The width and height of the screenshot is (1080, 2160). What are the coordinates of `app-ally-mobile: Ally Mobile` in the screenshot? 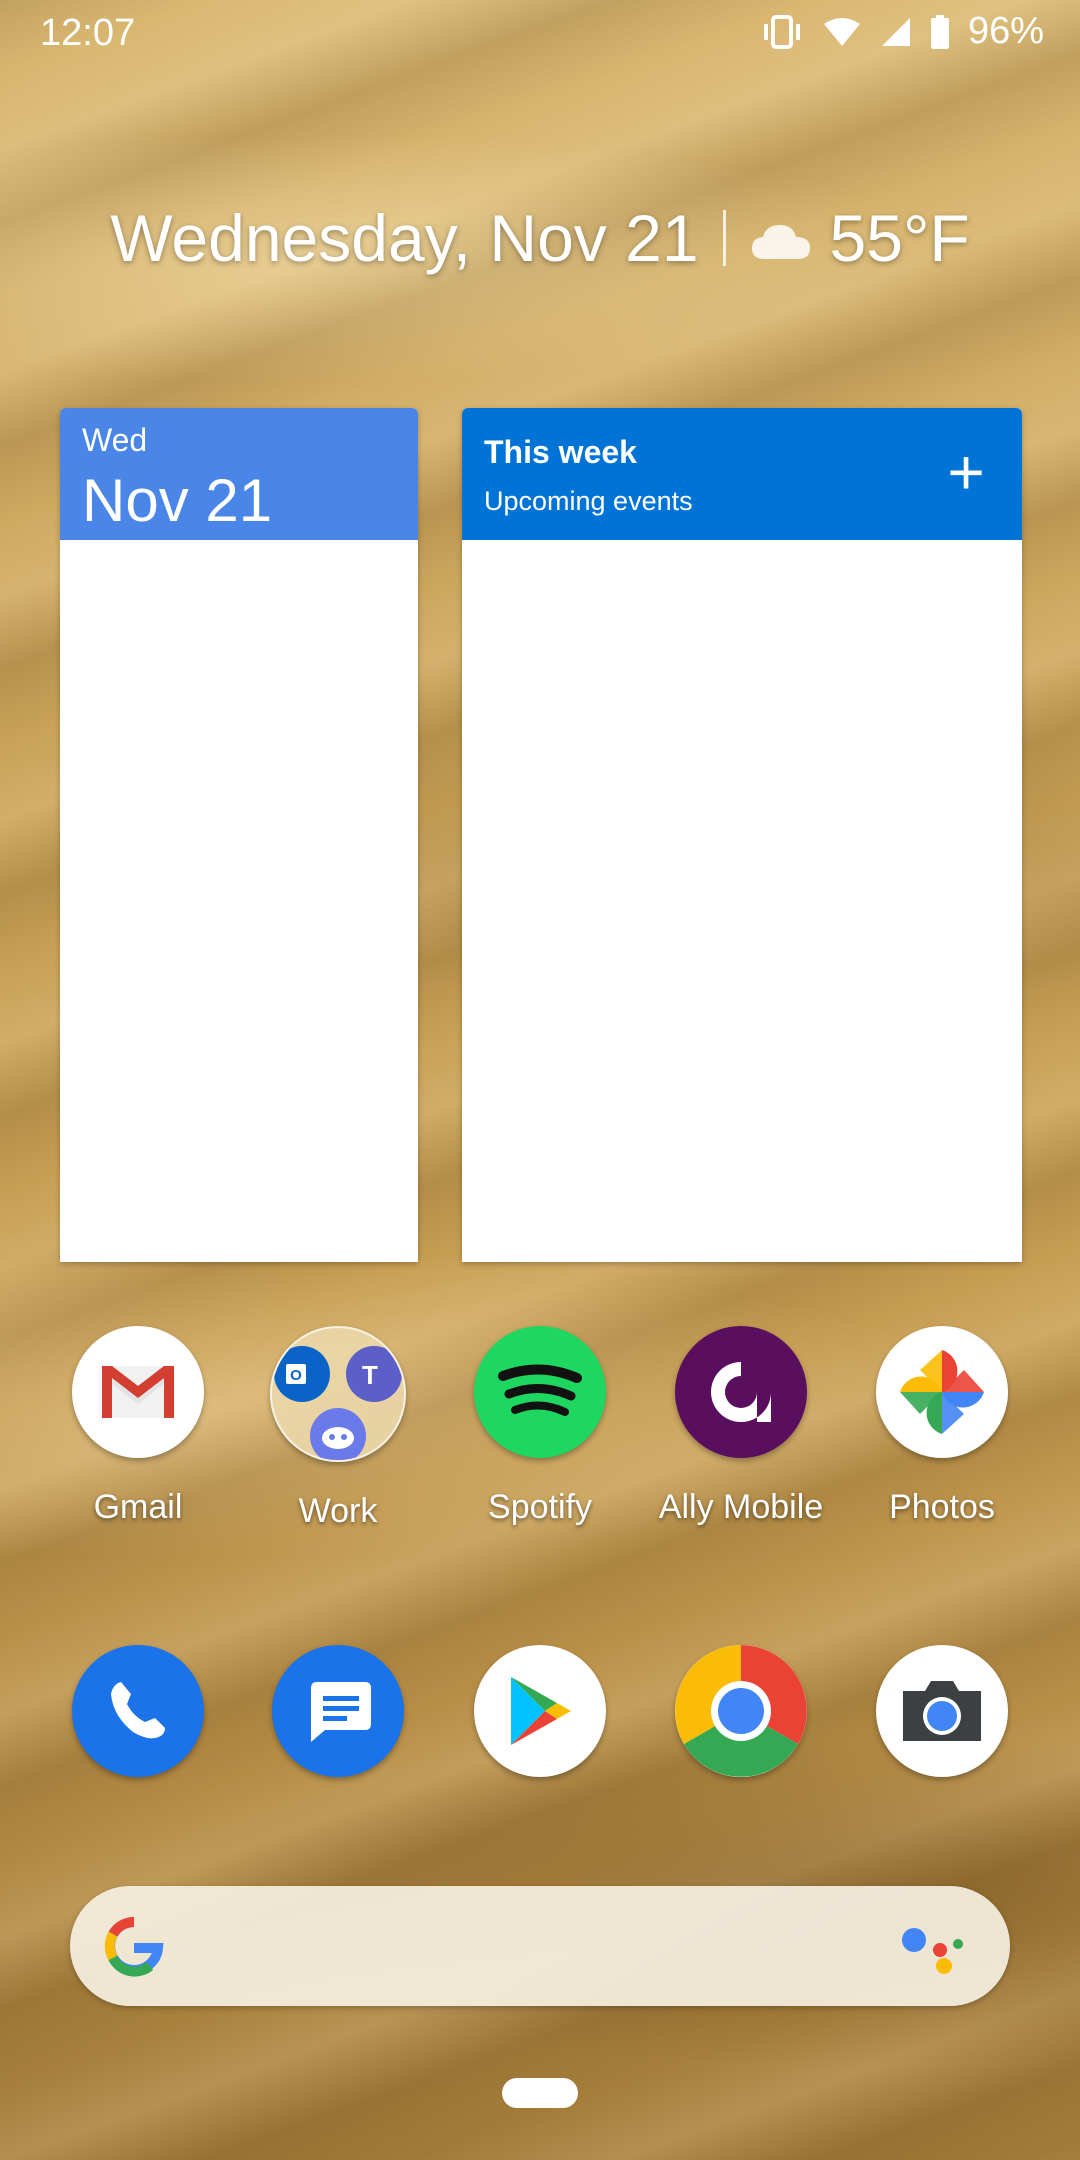 It's located at (741, 1426).